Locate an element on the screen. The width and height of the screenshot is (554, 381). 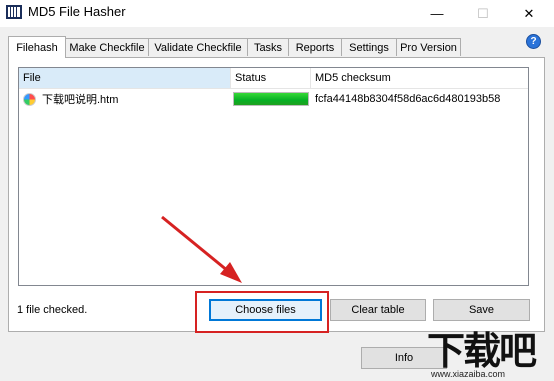
close-icon: ✕ is located at coordinates (529, 13).